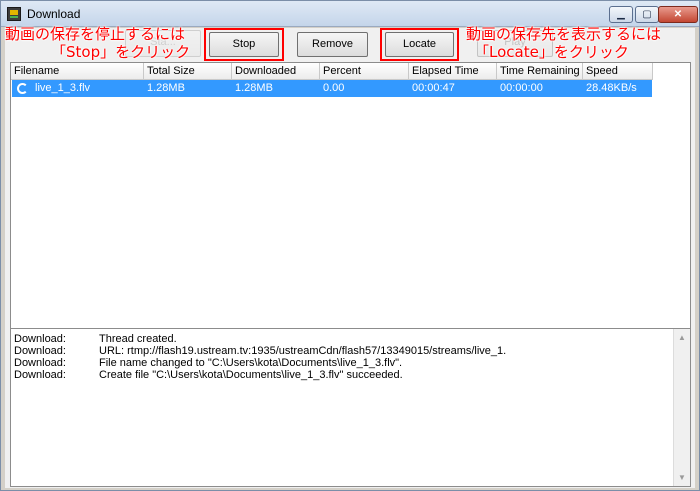 The image size is (700, 491). Describe the element at coordinates (681, 407) in the screenshot. I see `log-scrollbar: ▲ ▼` at that location.